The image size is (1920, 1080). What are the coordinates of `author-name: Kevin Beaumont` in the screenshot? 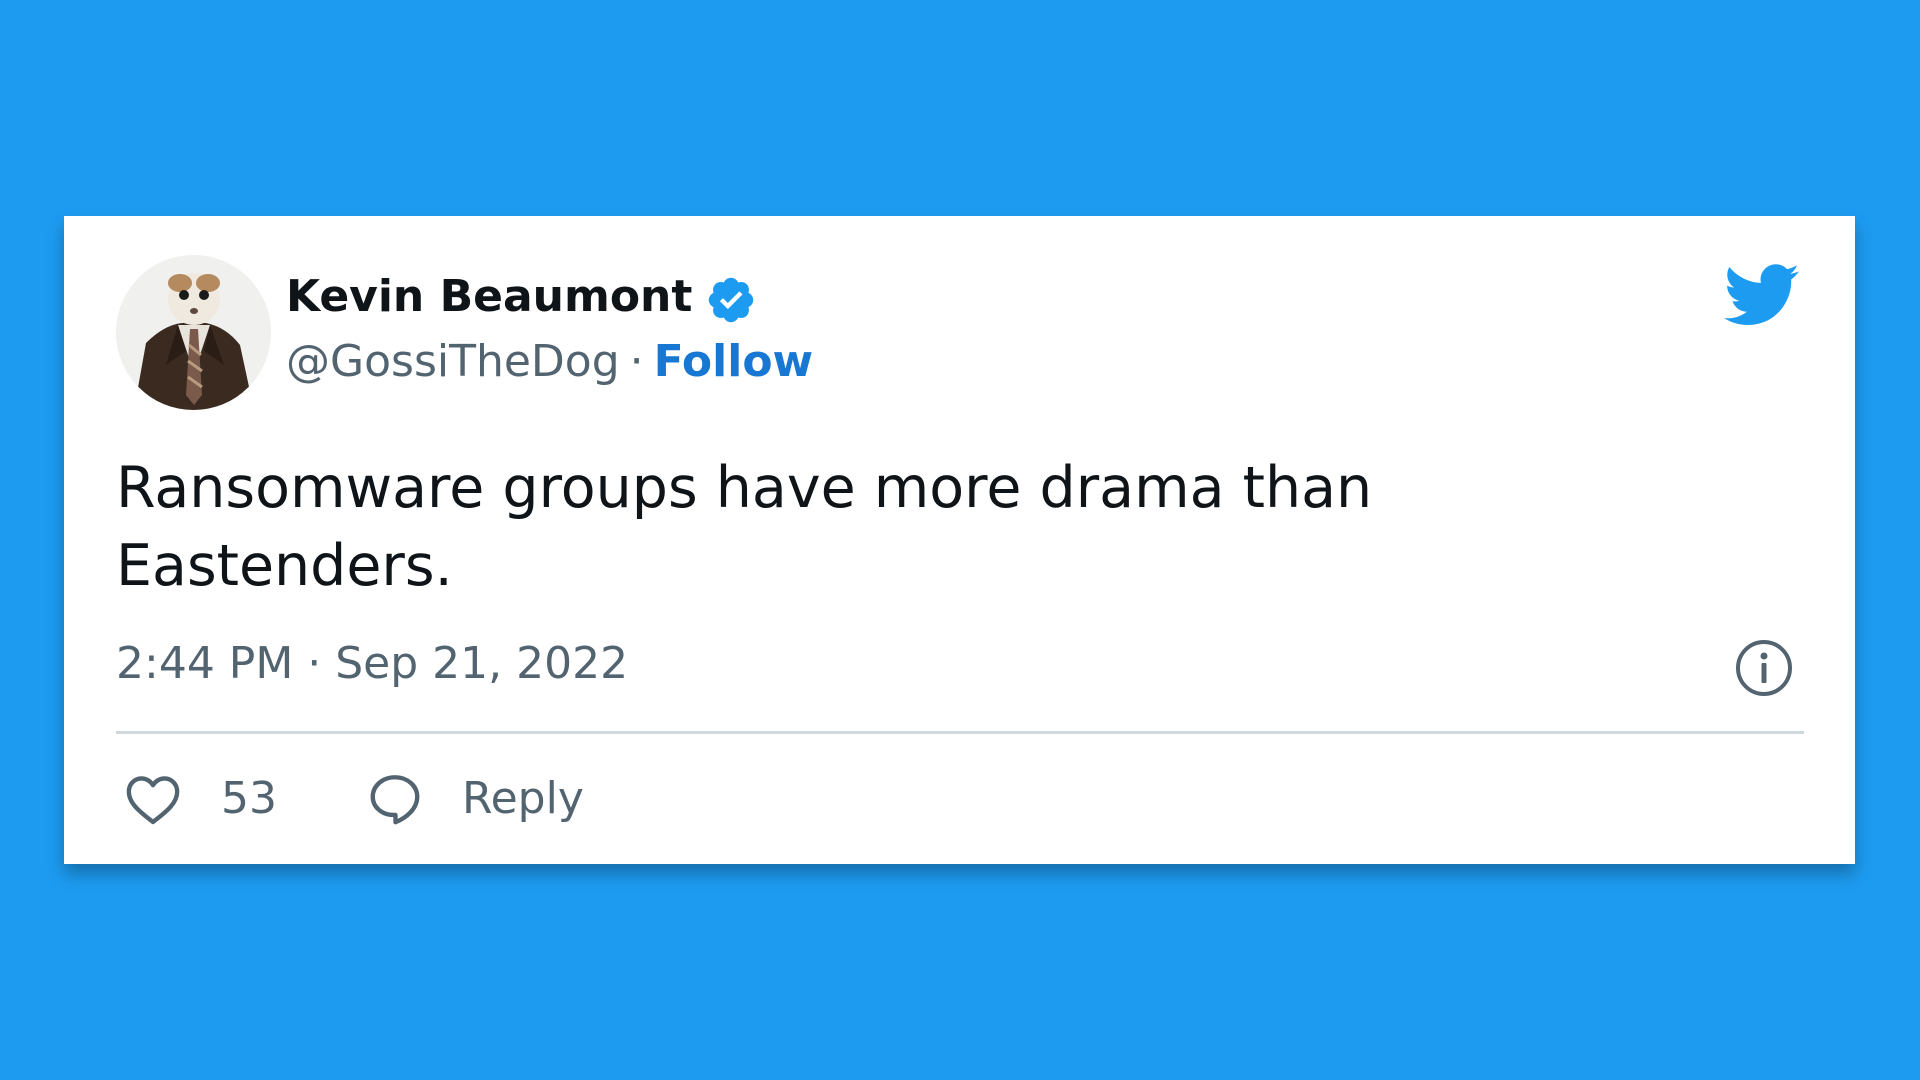 It's located at (489, 297).